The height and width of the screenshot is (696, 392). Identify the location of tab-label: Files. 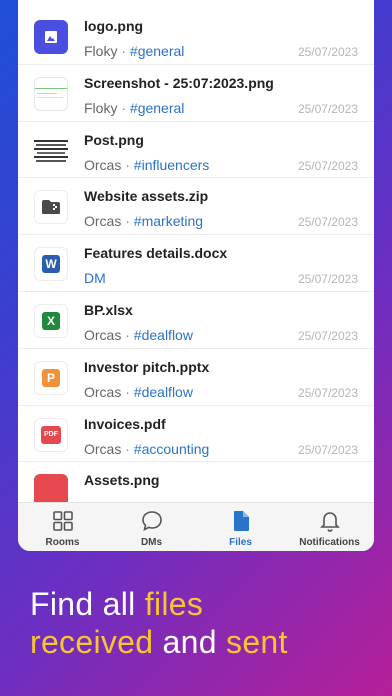
(240, 542).